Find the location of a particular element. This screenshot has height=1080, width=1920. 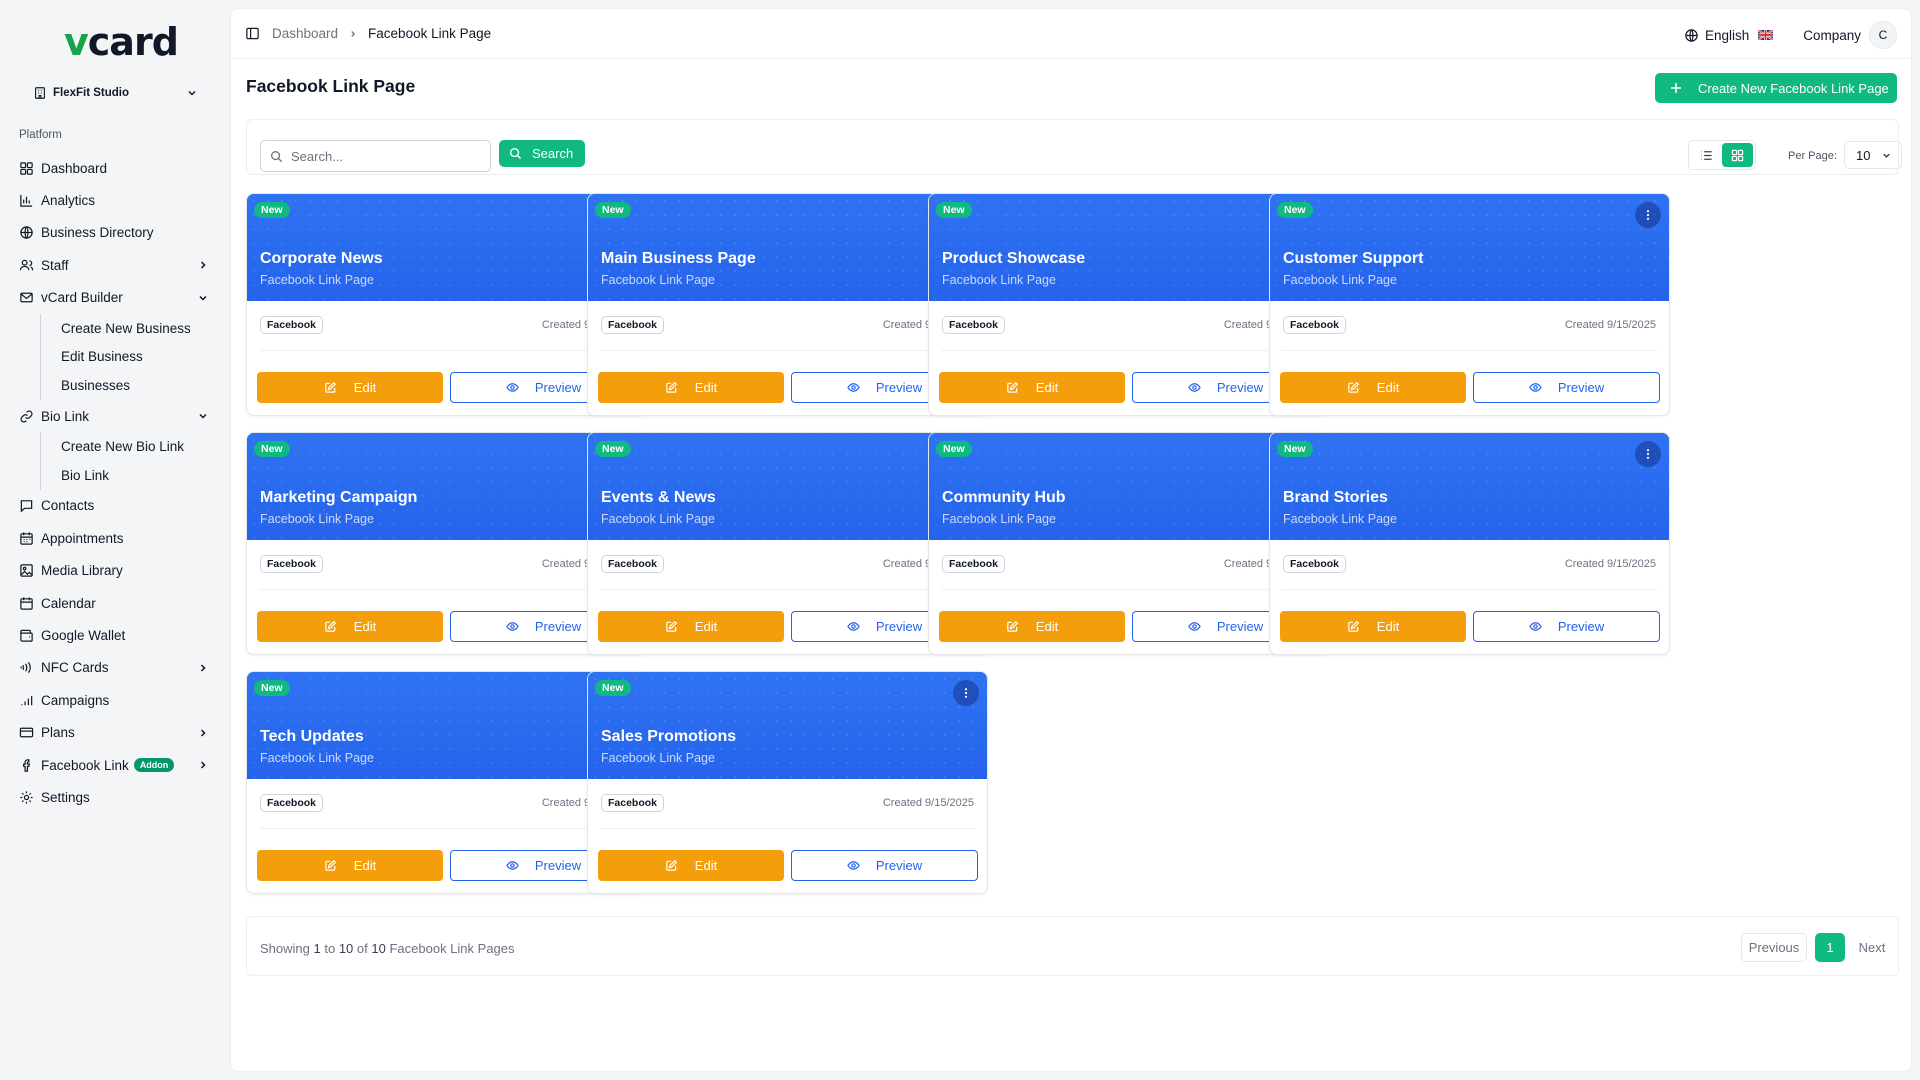

sidebar-item-appointments: Appointments is located at coordinates (116, 538).